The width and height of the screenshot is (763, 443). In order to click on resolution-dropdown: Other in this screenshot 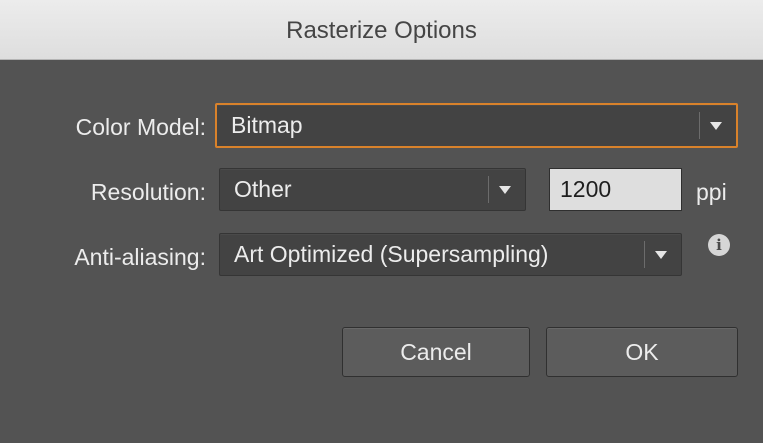, I will do `click(372, 189)`.